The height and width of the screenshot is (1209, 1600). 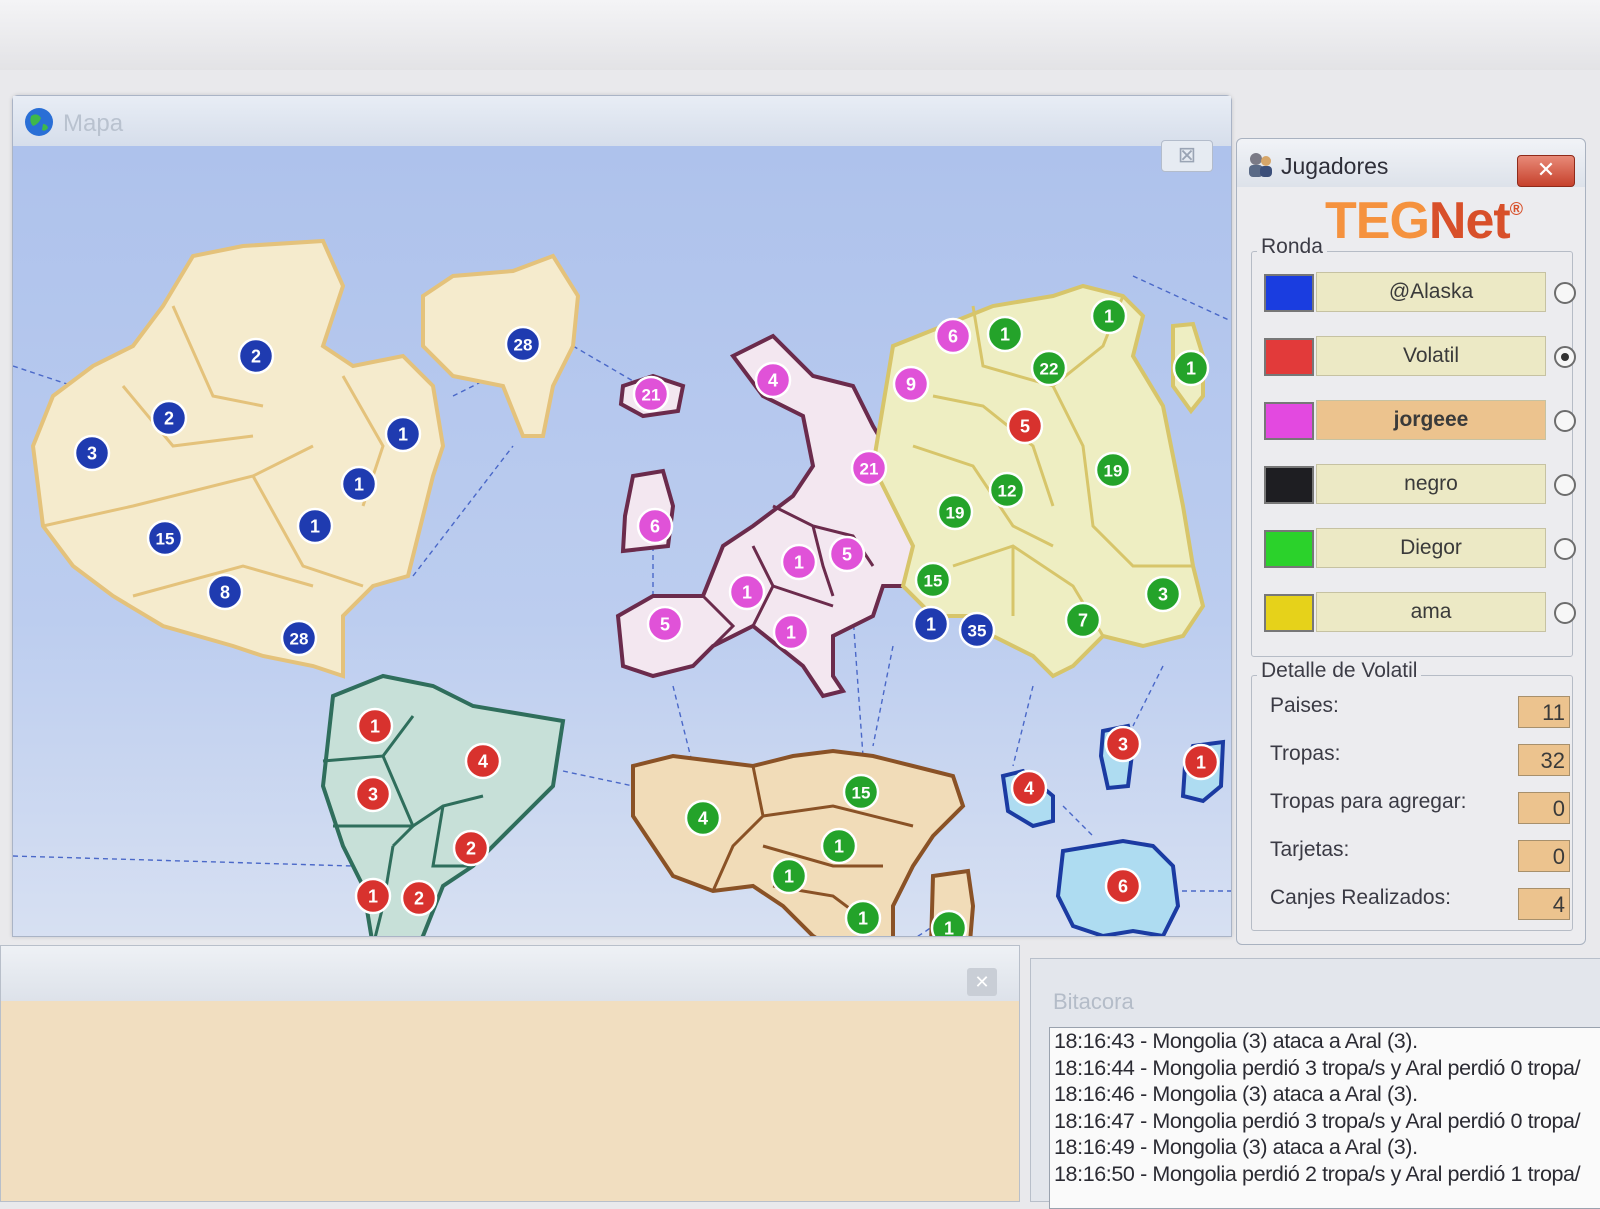 I want to click on troop-count: 4, so click(x=773, y=381).